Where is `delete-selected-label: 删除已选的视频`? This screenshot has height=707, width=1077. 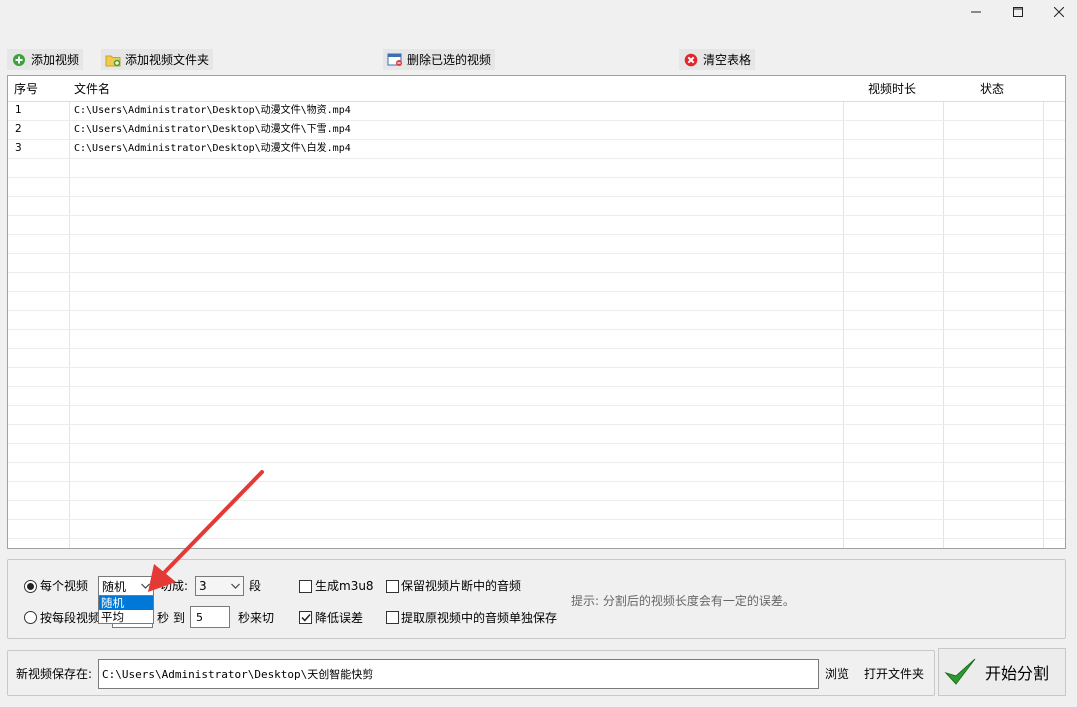
delete-selected-label: 删除已选的视频 is located at coordinates (449, 60).